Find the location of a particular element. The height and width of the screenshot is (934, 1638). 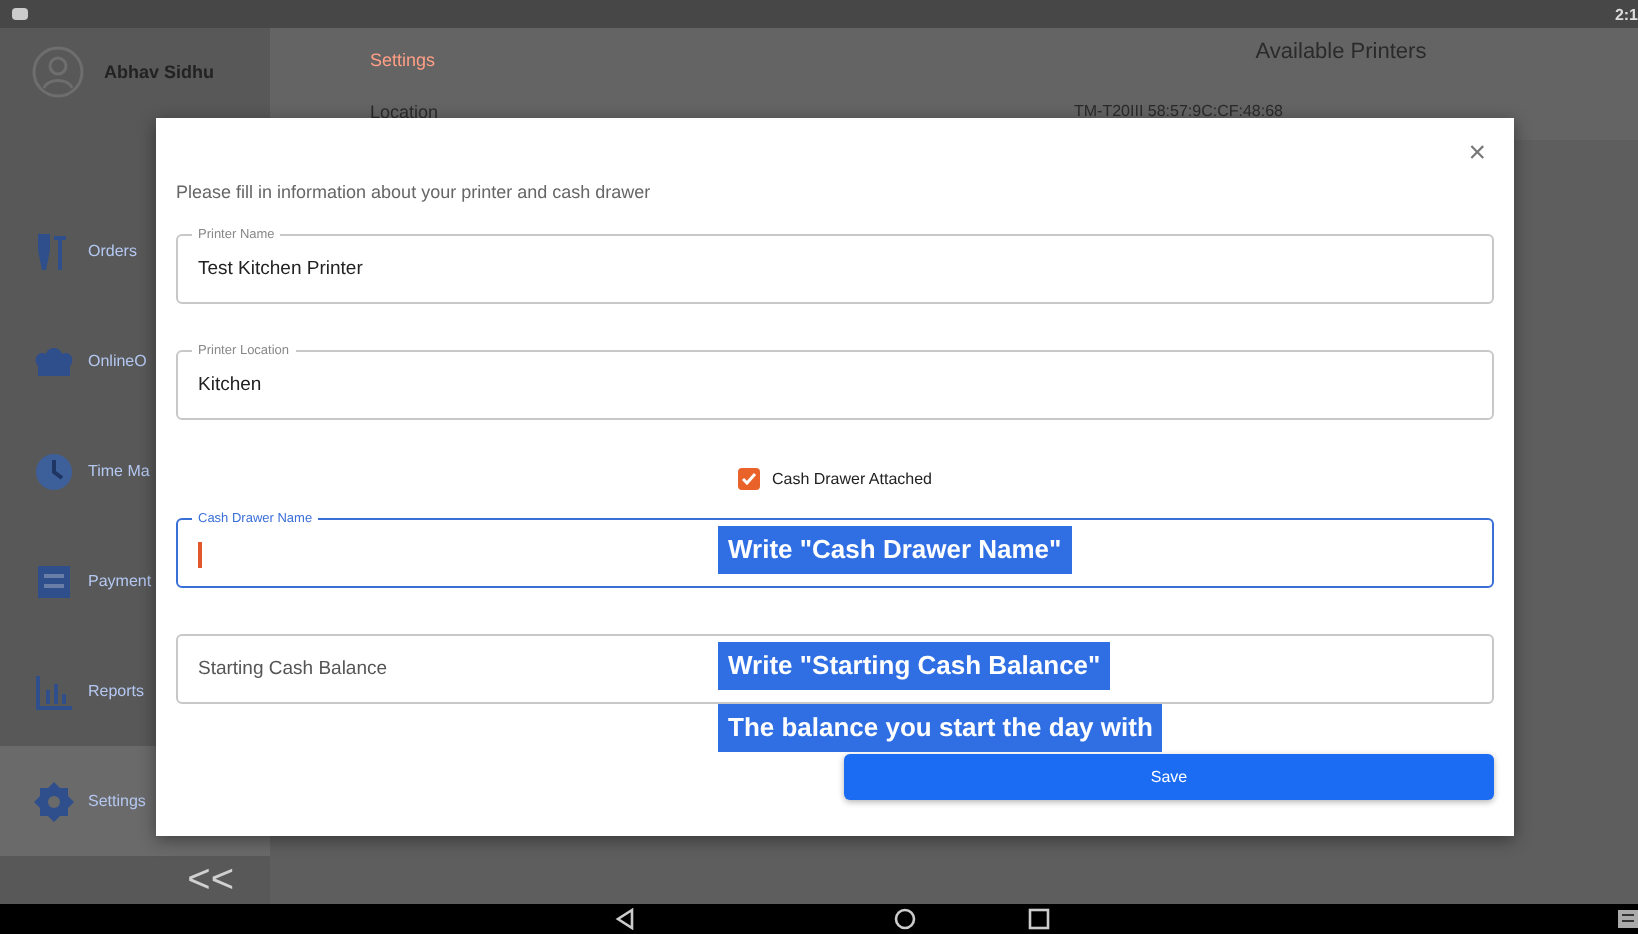

page-title: Settings is located at coordinates (404, 61).